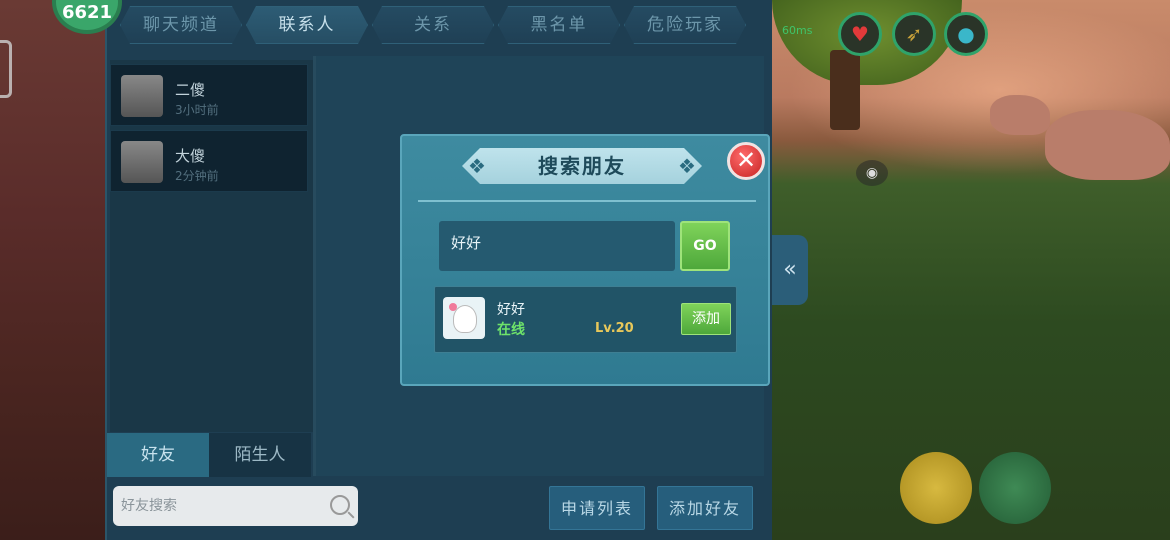  Describe the element at coordinates (209, 95) in the screenshot. I see `contact-item: 二傻 3小时前` at that location.